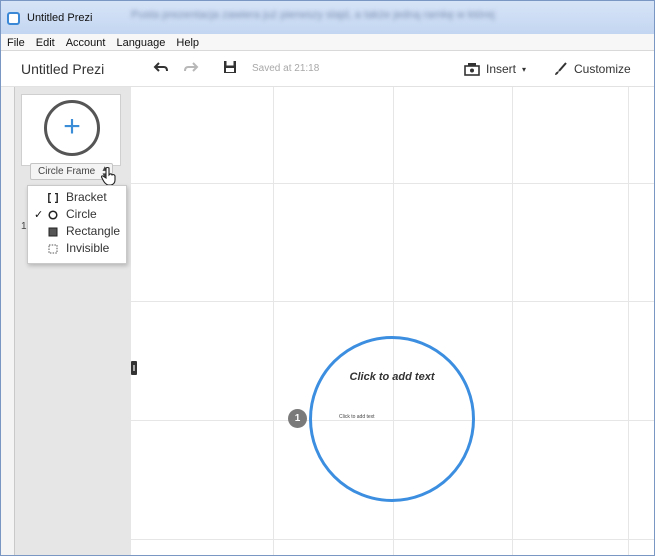 The image size is (655, 556). I want to click on option-circle: ✓ Circle, so click(78, 215).